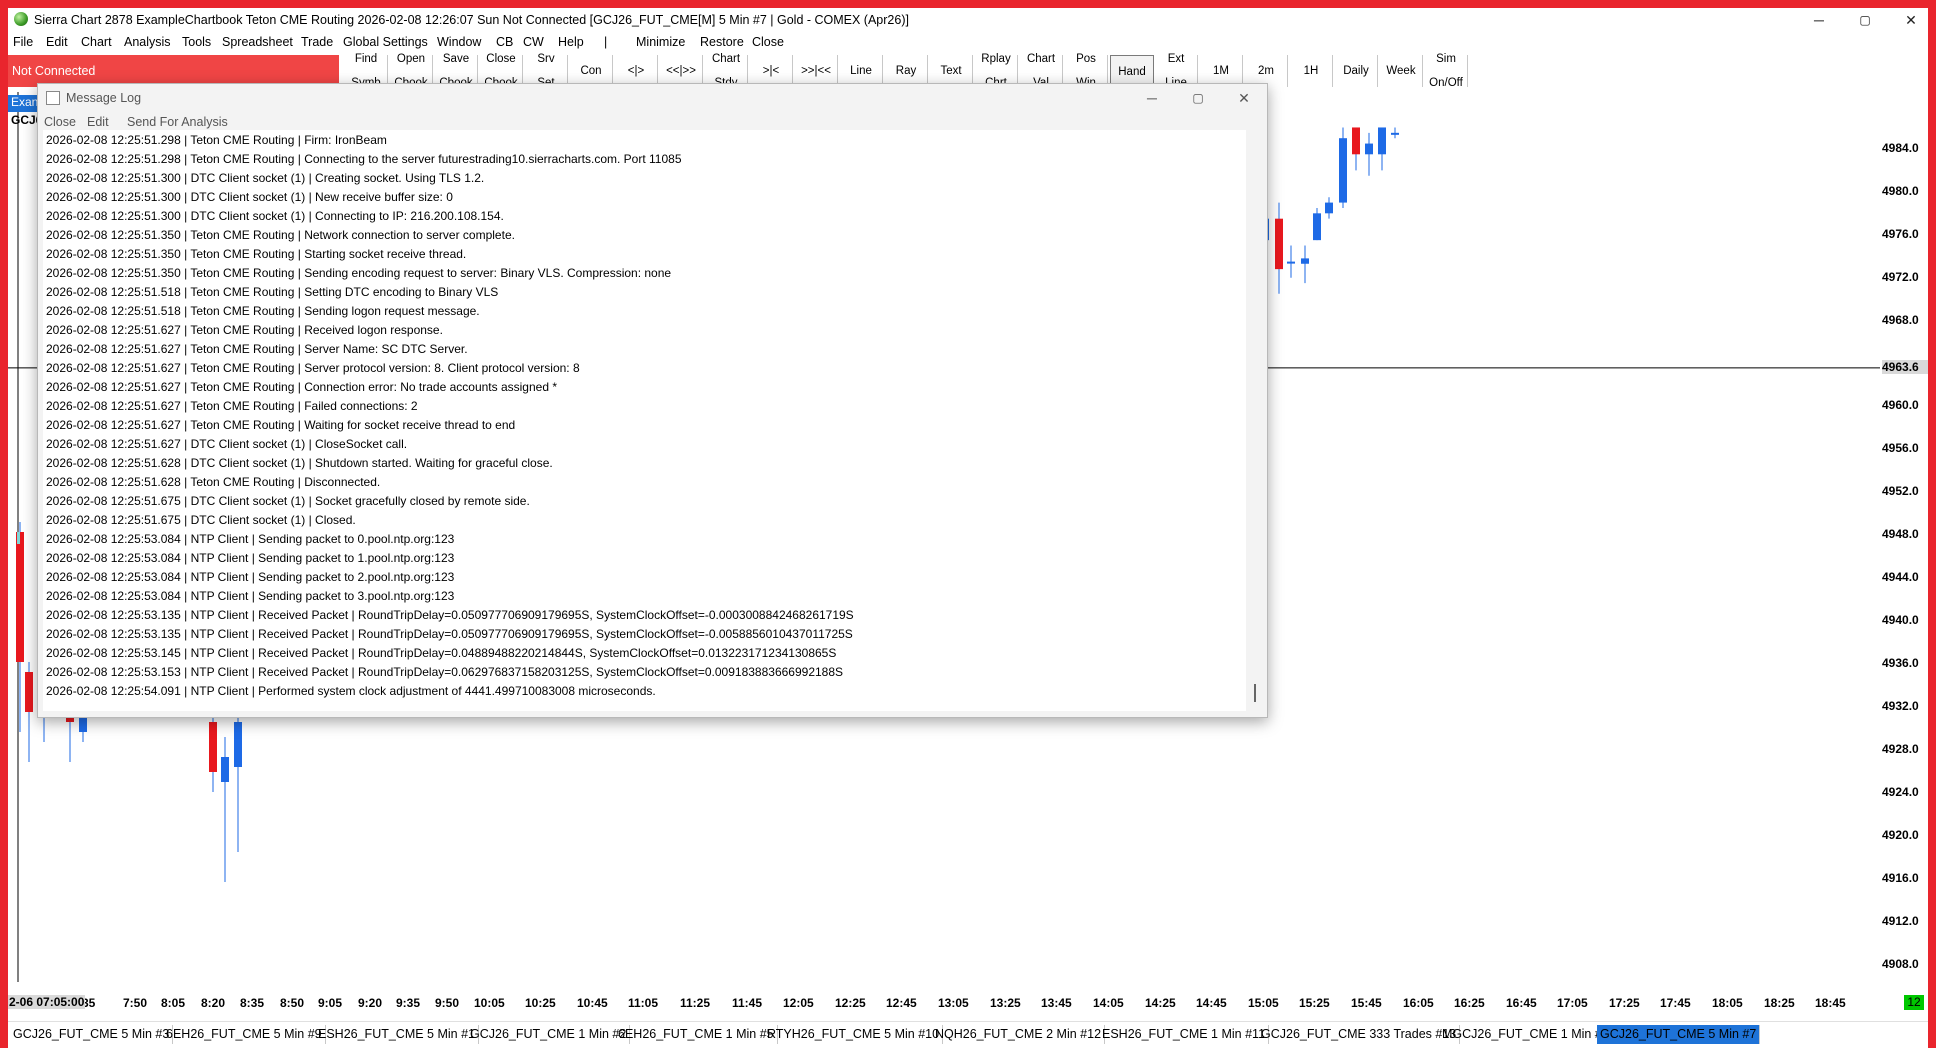 The image size is (1936, 1048). I want to click on message-log-menu-edit: Edit, so click(98, 122).